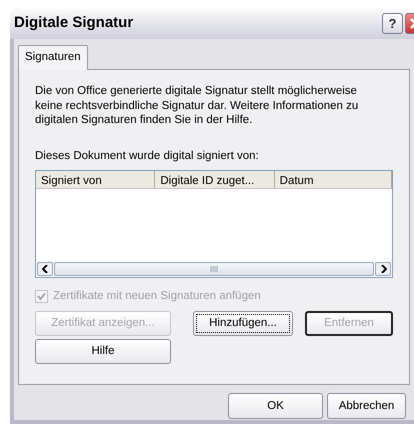 This screenshot has height=424, width=414. I want to click on list-label: Dieses Dokument wurde digital signiert von:, so click(147, 156).